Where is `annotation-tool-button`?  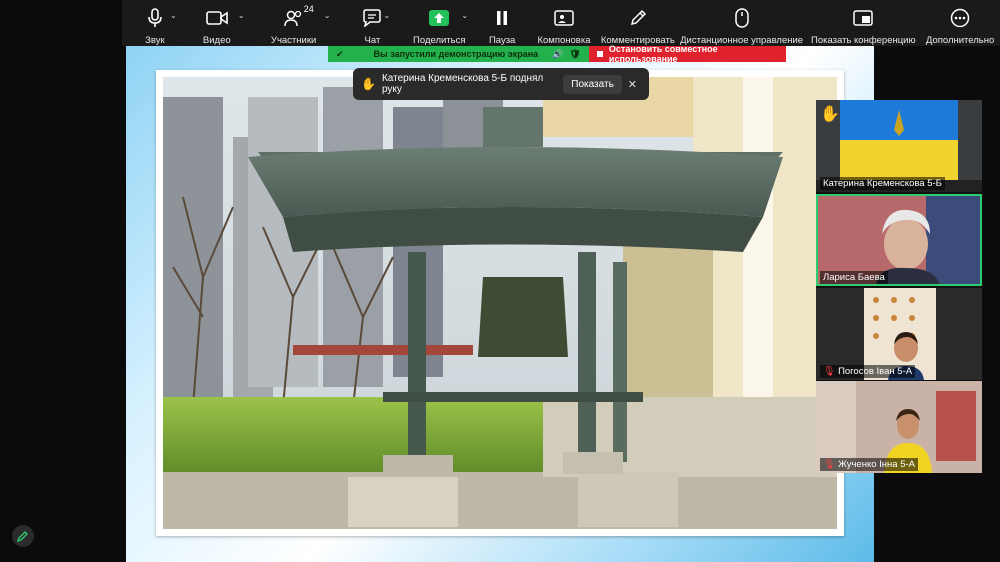
annotation-tool-button is located at coordinates (23, 536).